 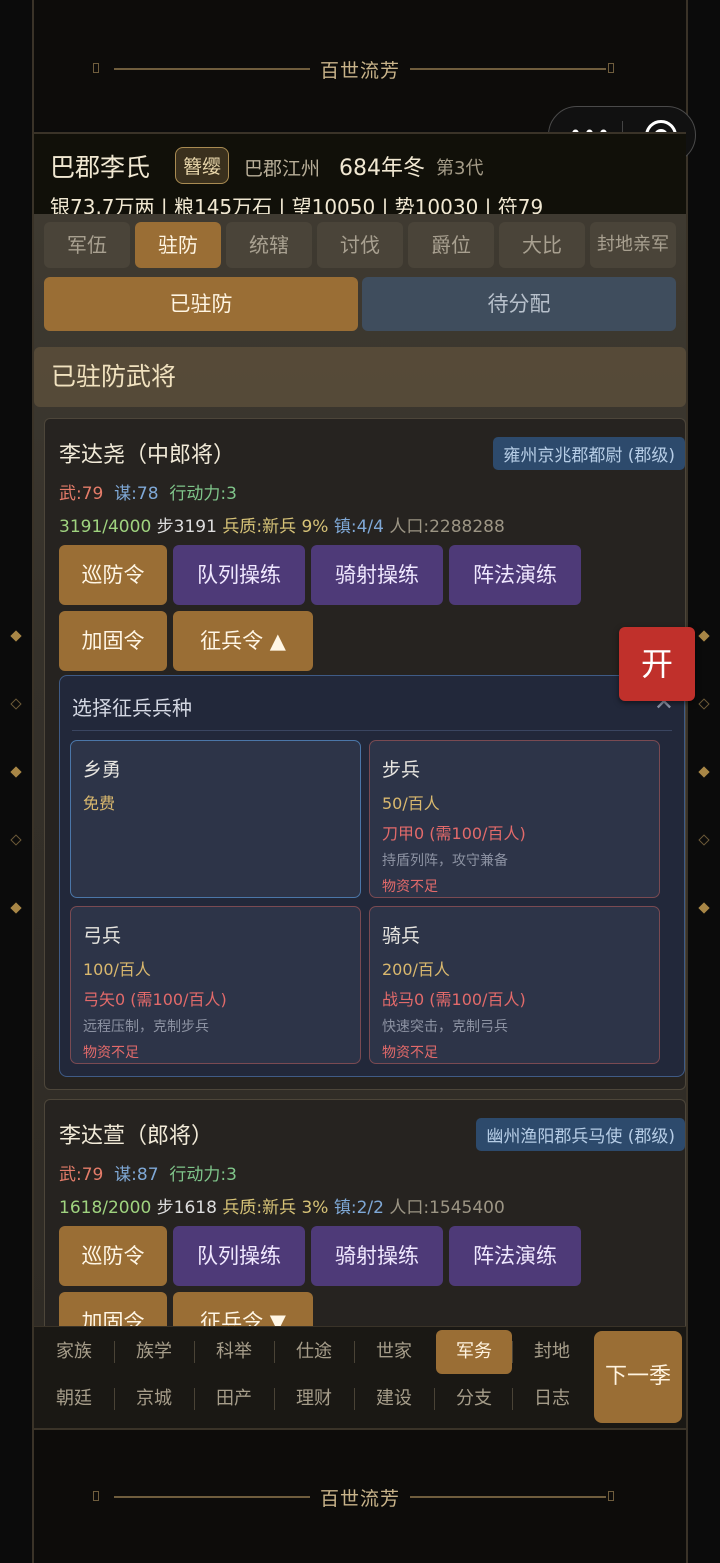 I want to click on military-tabs: 军伍 驻防 统辖 讨伐 爵位 大比 封地亲军, so click(x=360, y=245).